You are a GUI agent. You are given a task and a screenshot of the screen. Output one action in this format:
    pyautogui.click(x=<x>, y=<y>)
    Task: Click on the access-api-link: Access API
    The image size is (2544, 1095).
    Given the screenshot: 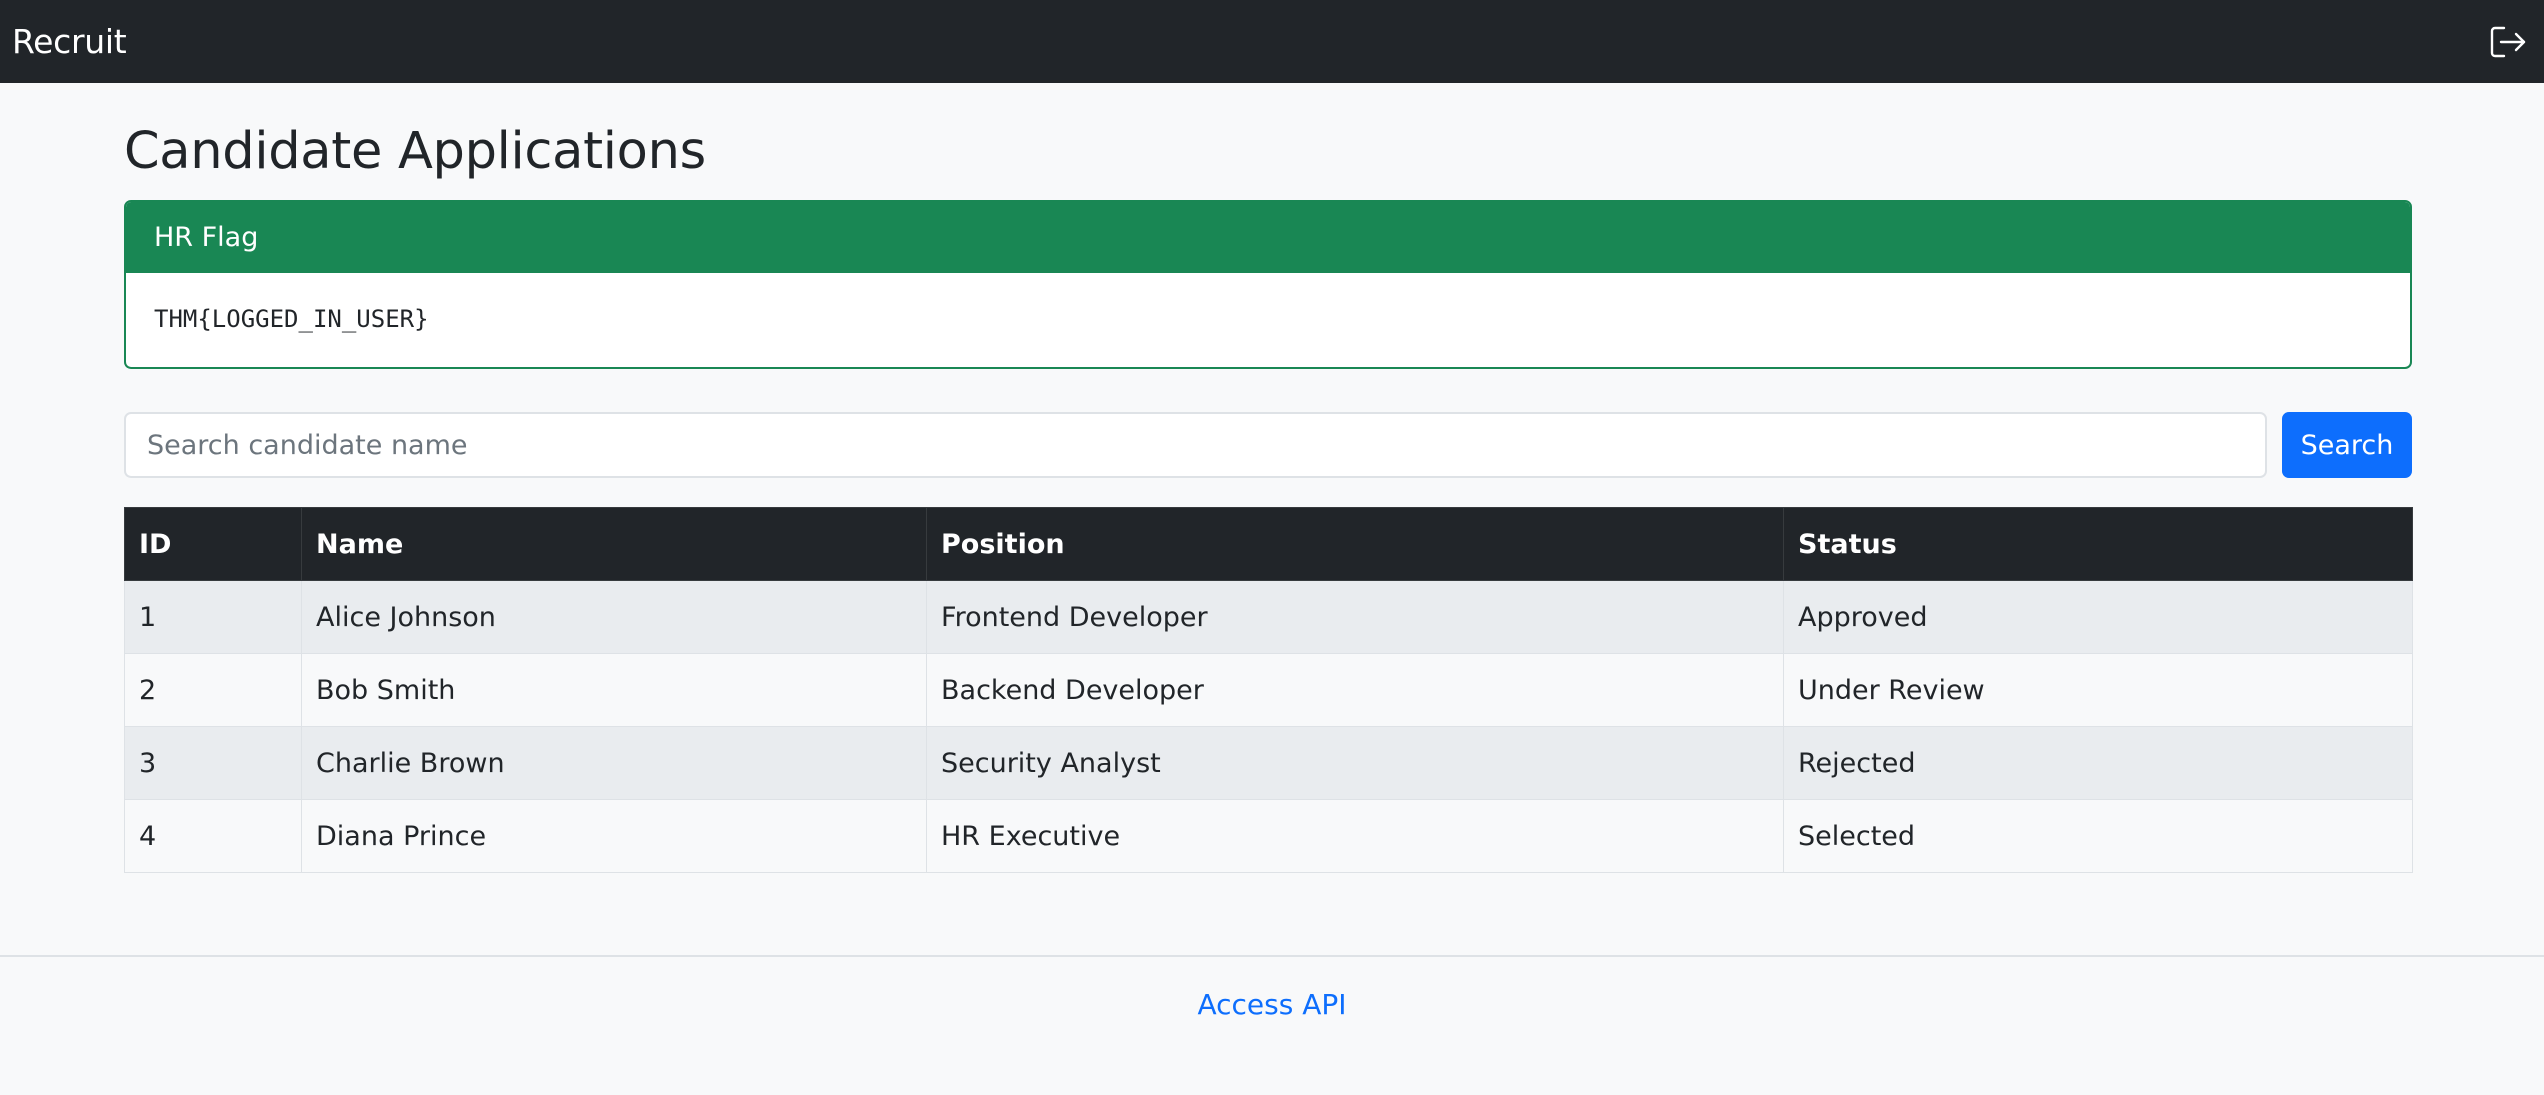 What is the action you would take?
    pyautogui.click(x=1271, y=1004)
    